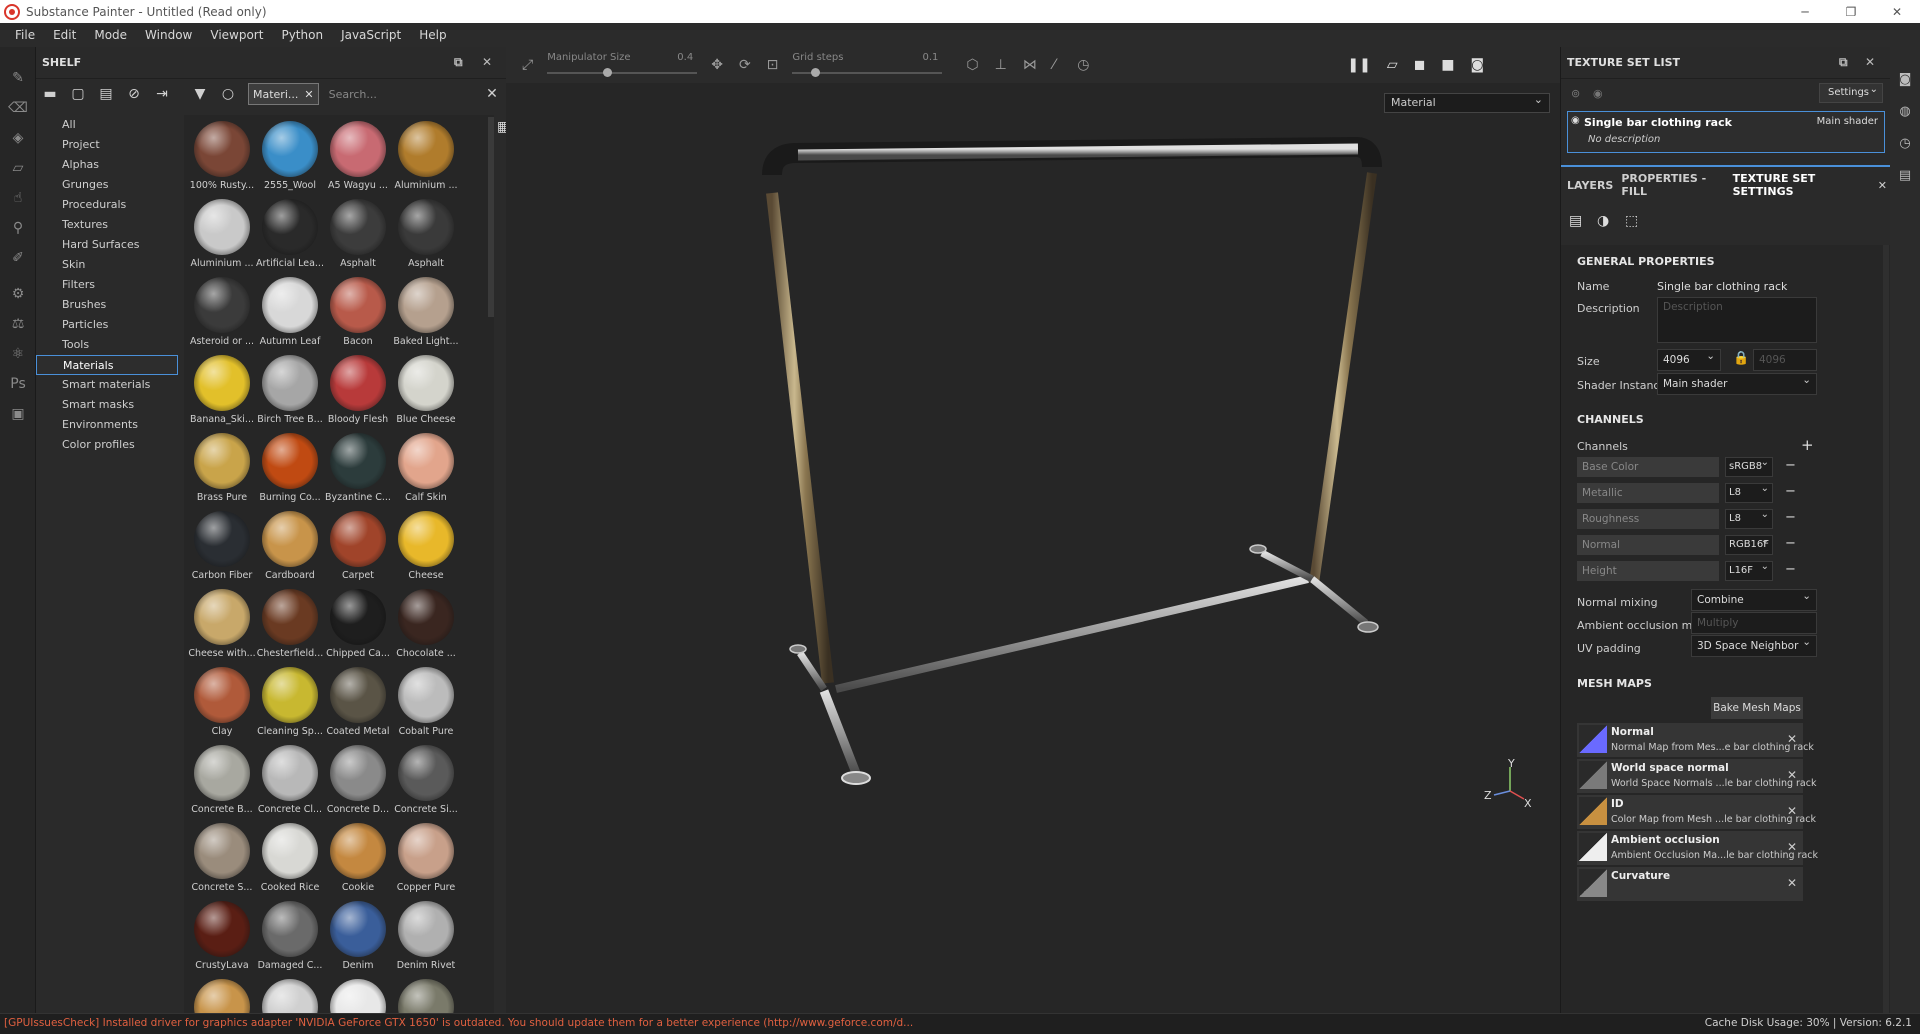  Describe the element at coordinates (1648, 545) in the screenshot. I see `channel-name: Normal` at that location.